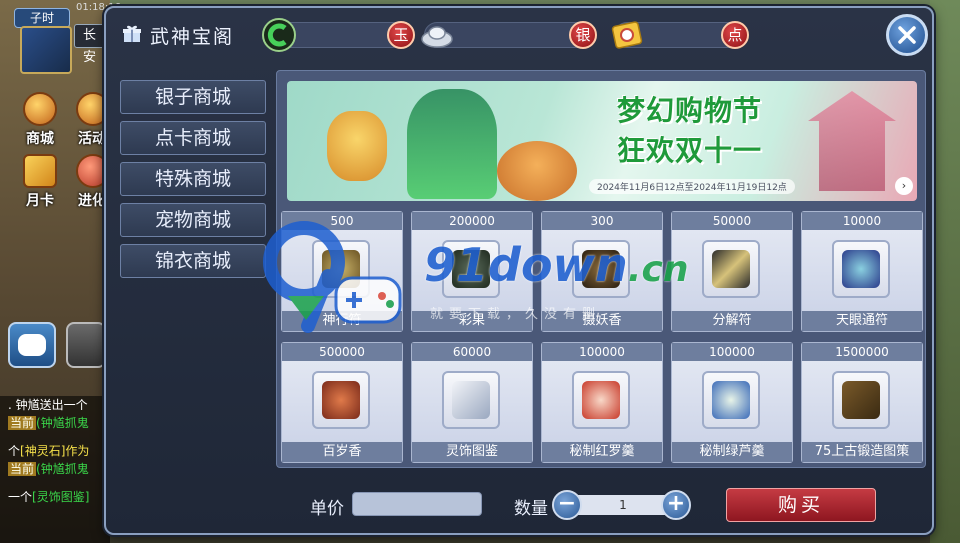 This screenshot has height=543, width=960. What do you see at coordinates (509, 35) in the screenshot?
I see `silver-balance: 银` at bounding box center [509, 35].